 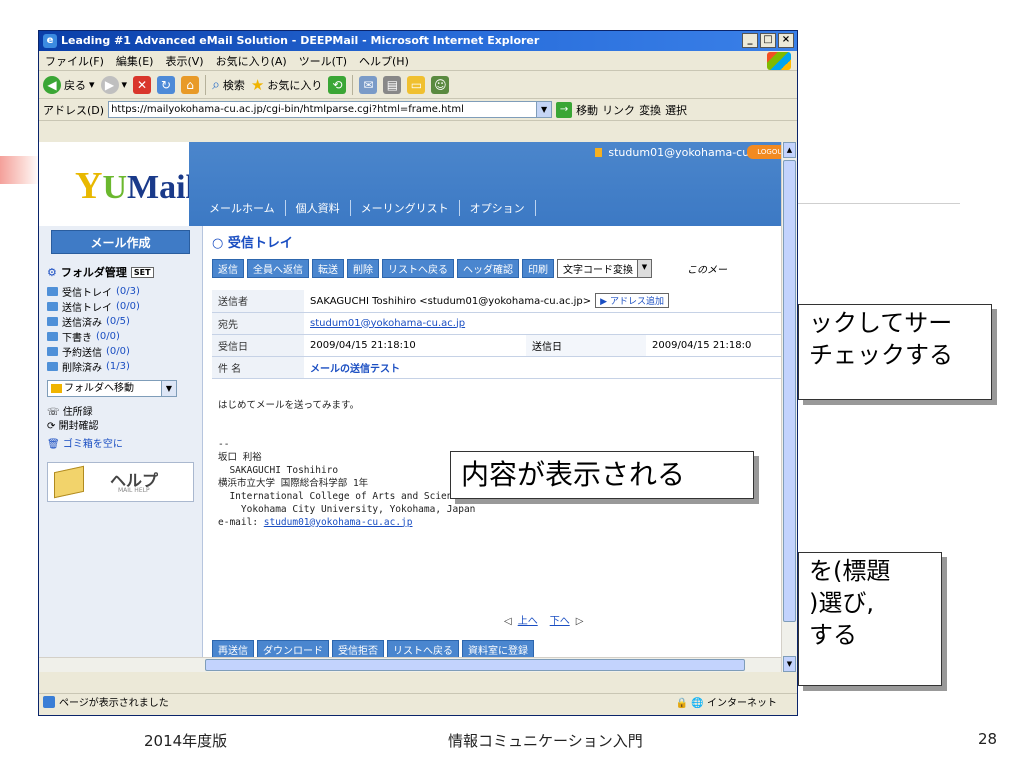 I want to click on compose-button: メール作成, so click(x=120, y=242).